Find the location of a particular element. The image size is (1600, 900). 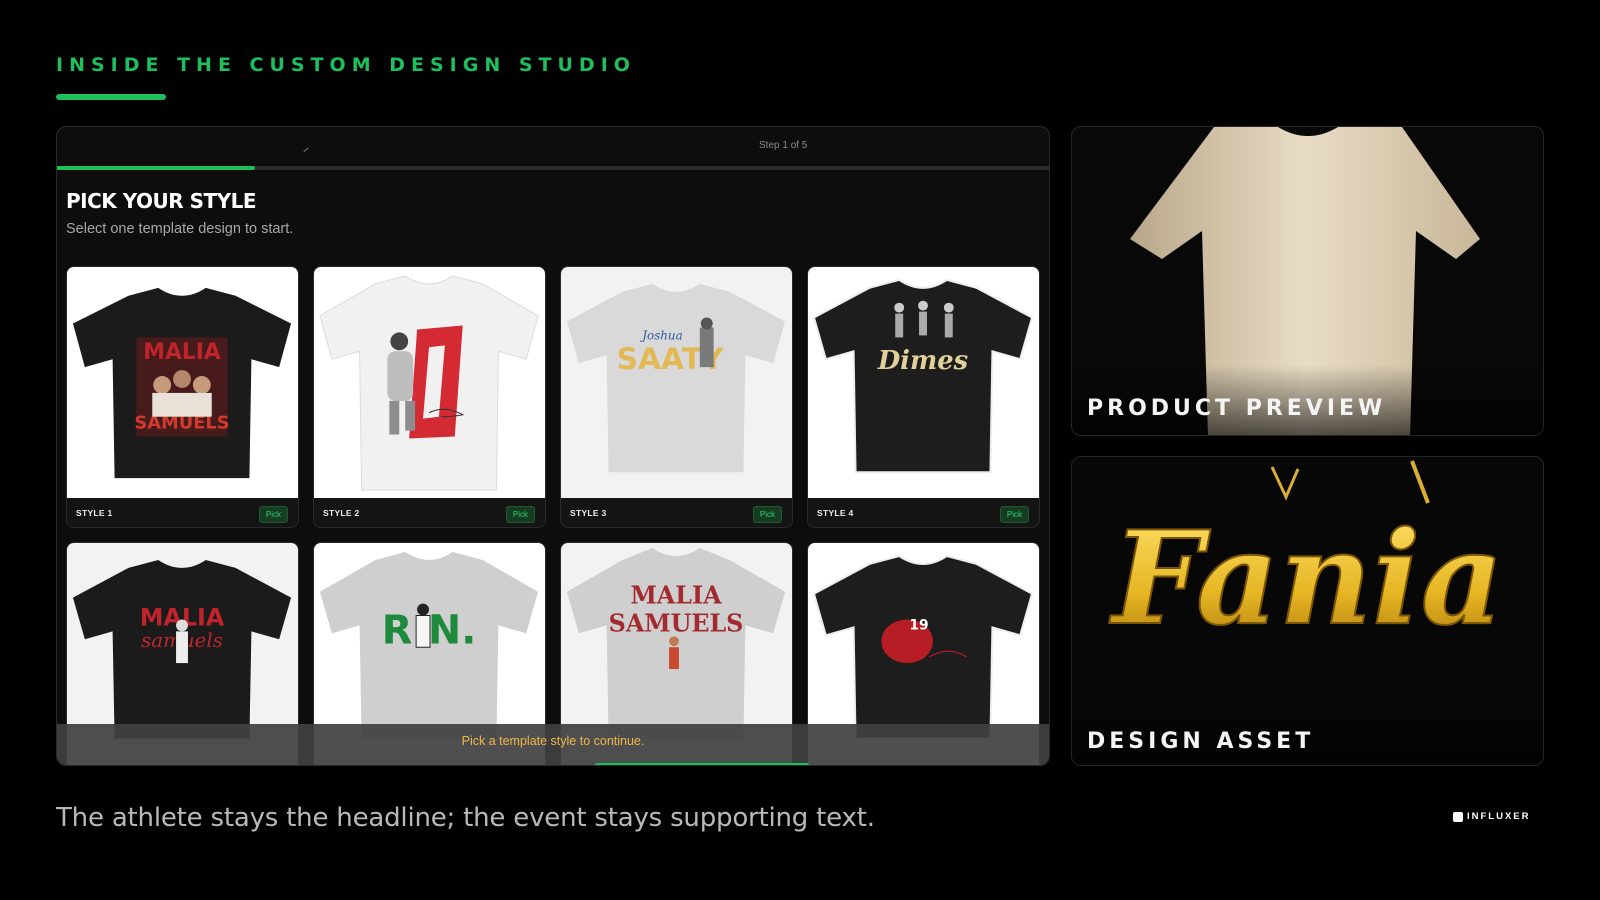

tshirt-white-icon is located at coordinates (429, 383).